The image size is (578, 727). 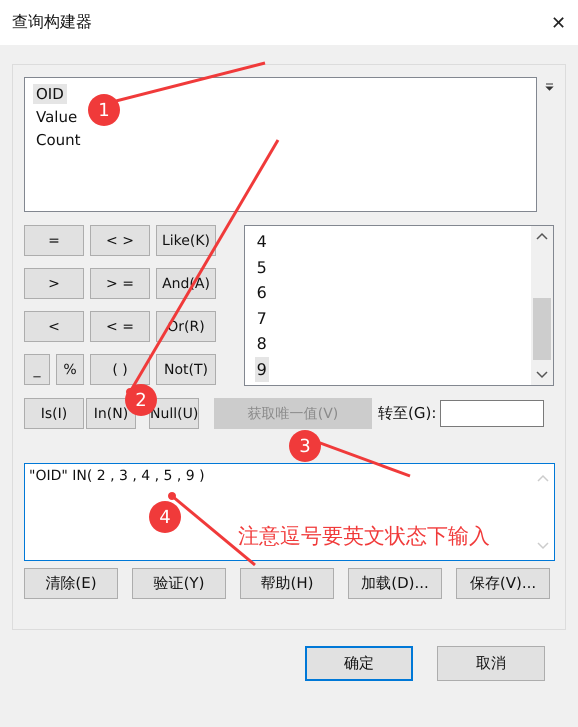 What do you see at coordinates (50, 94) in the screenshot?
I see `field-item: OID` at bounding box center [50, 94].